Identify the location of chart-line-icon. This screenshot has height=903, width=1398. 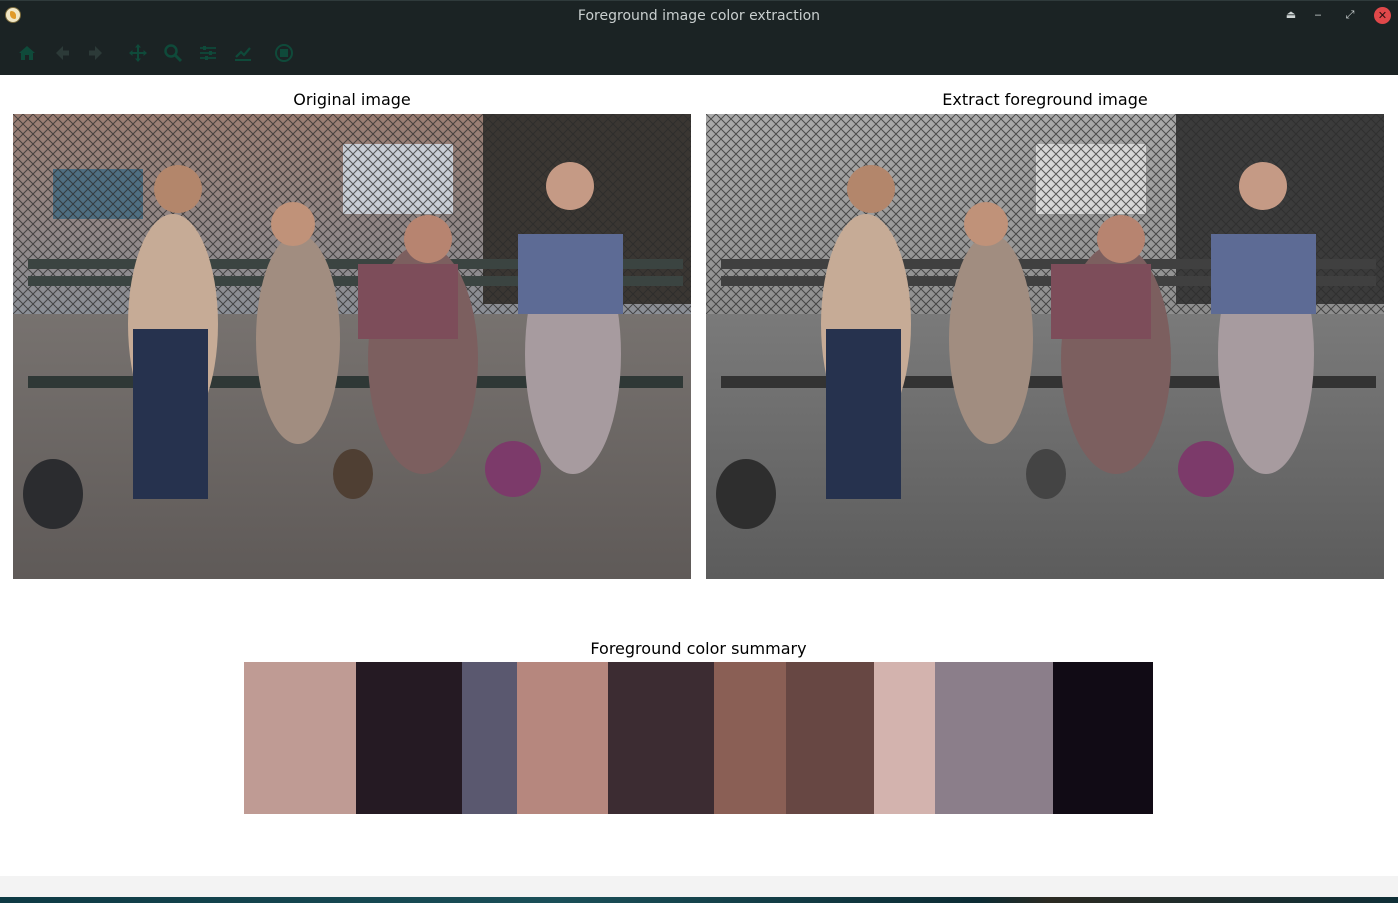
(243, 54).